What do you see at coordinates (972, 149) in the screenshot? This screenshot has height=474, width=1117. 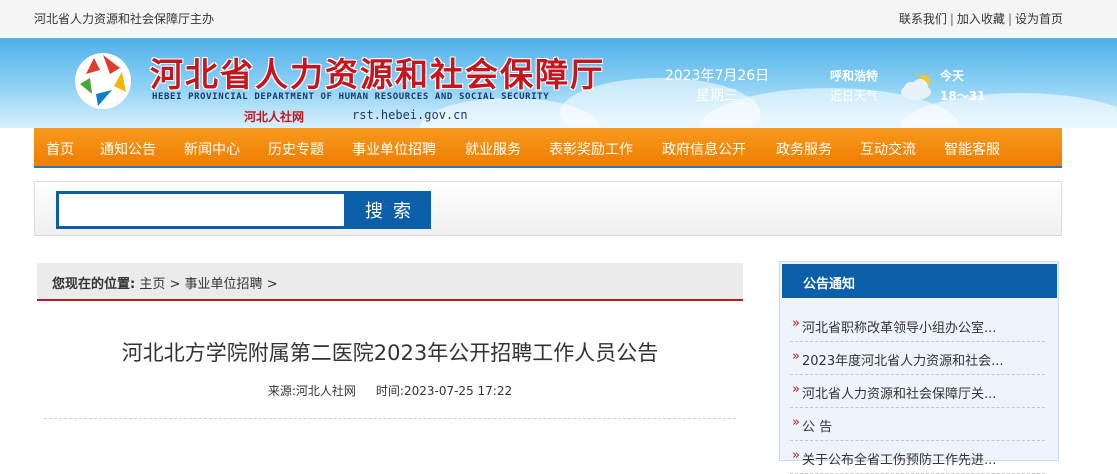 I see `nav-ai-service: 智能客服` at bounding box center [972, 149].